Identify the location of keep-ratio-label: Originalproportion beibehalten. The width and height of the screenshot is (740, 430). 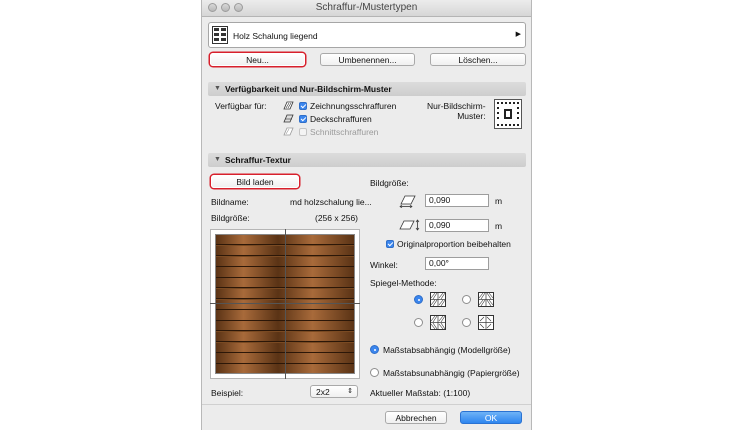
(454, 244).